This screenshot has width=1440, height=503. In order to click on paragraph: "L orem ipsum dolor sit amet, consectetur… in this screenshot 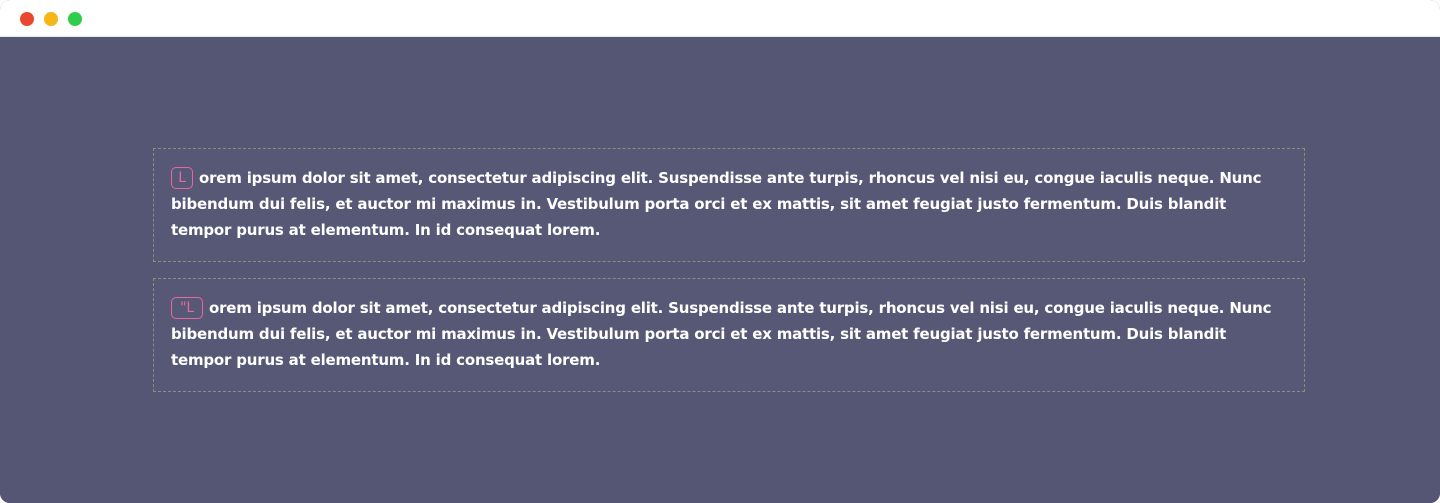, I will do `click(729, 334)`.